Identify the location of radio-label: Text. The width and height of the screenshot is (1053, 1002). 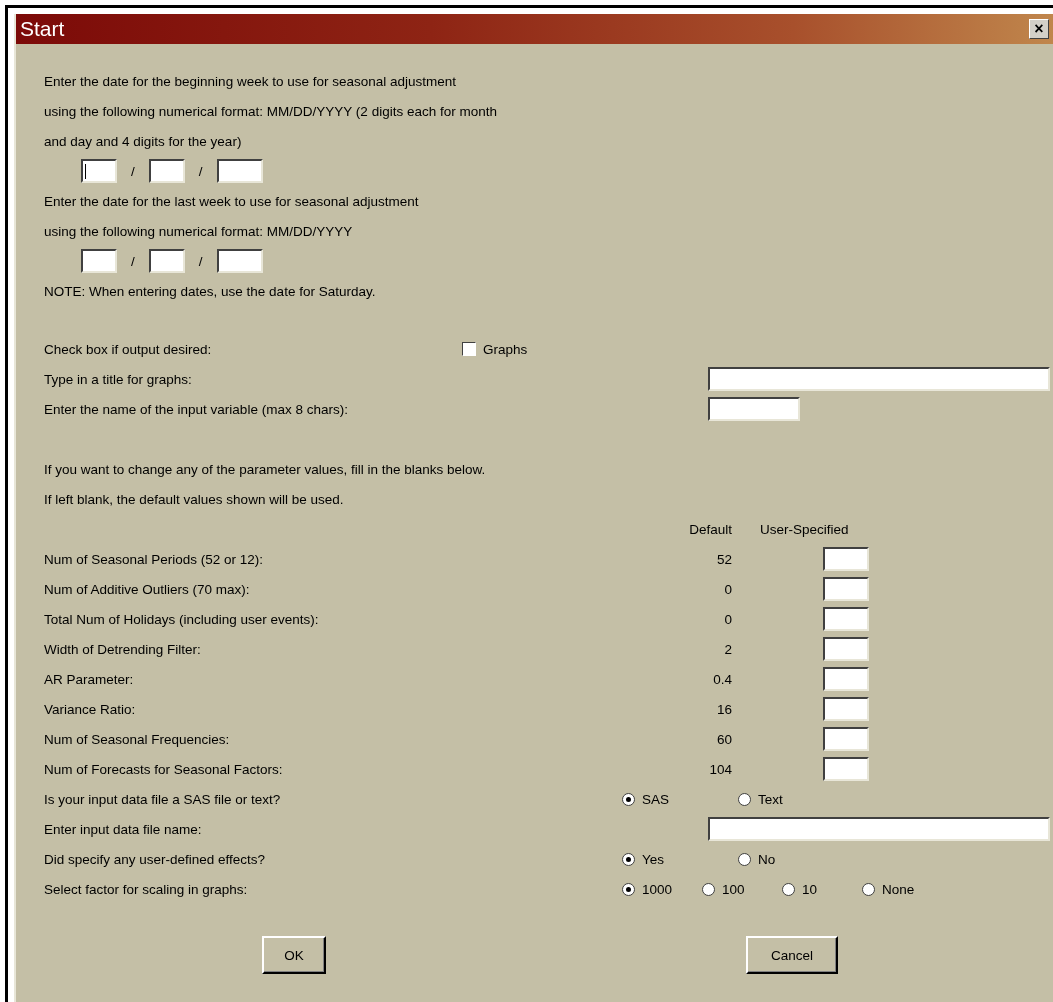
(770, 799).